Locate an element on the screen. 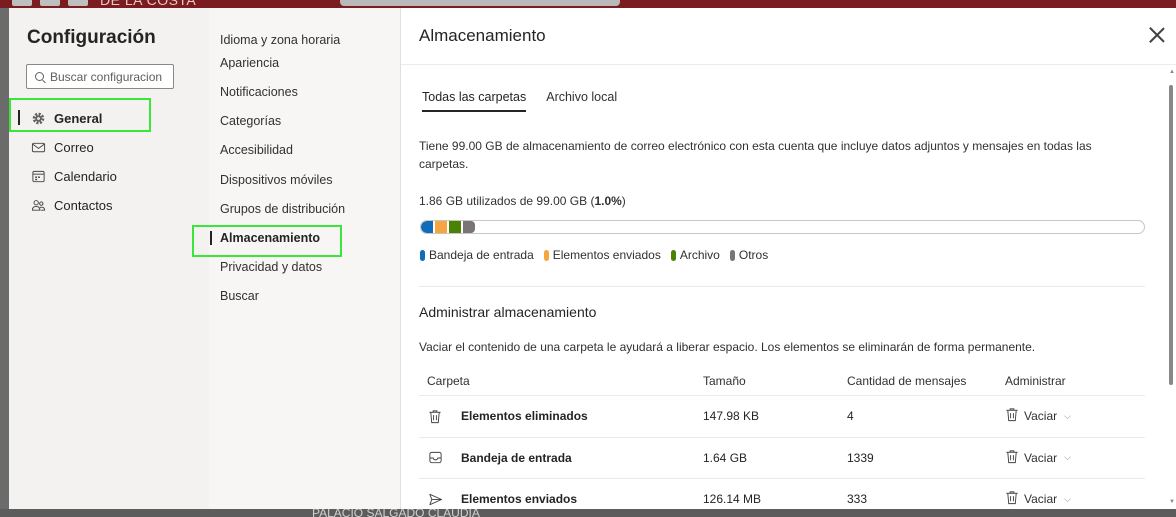  folder-message-count: 4 is located at coordinates (850, 416).